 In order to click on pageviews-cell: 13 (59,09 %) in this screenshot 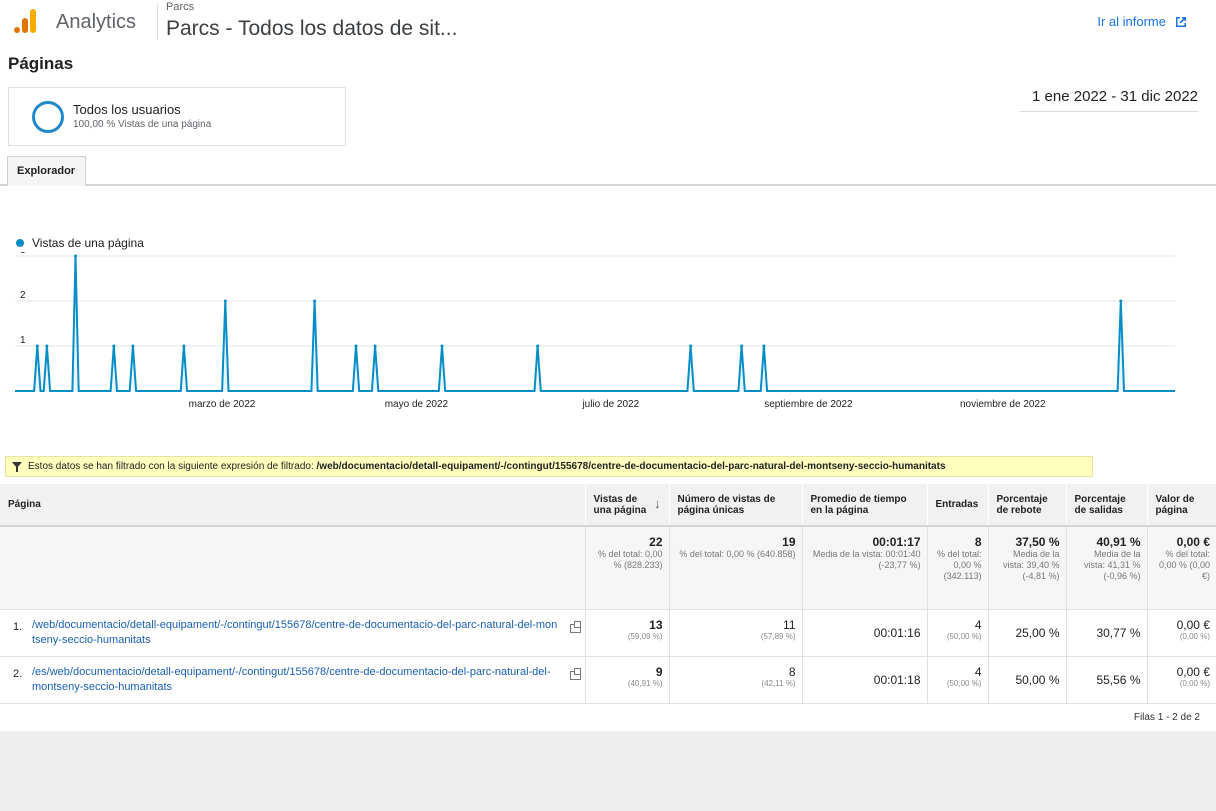, I will do `click(627, 633)`.